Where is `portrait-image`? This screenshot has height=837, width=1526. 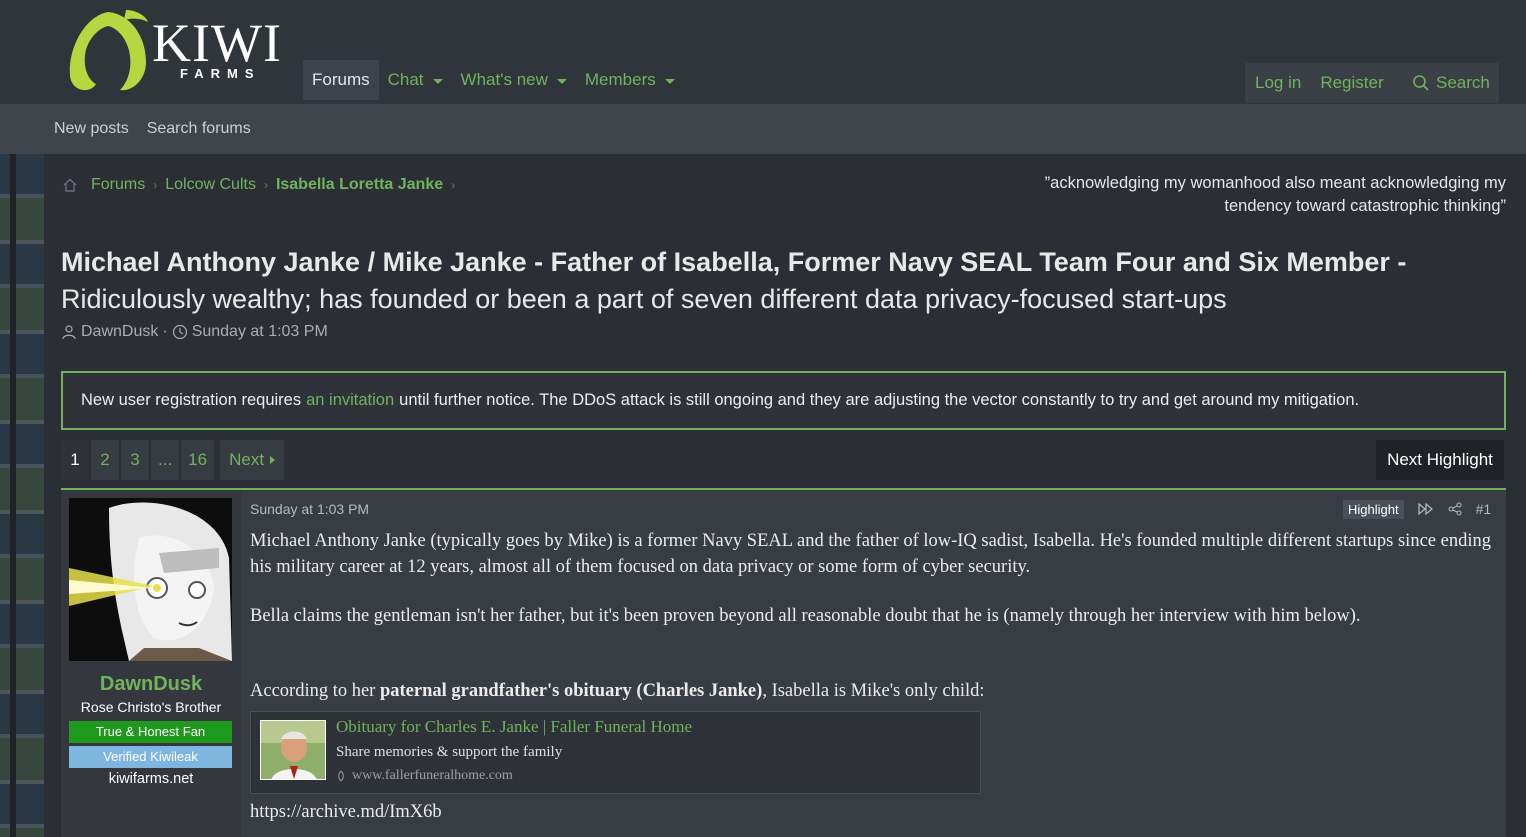 portrait-image is located at coordinates (293, 750).